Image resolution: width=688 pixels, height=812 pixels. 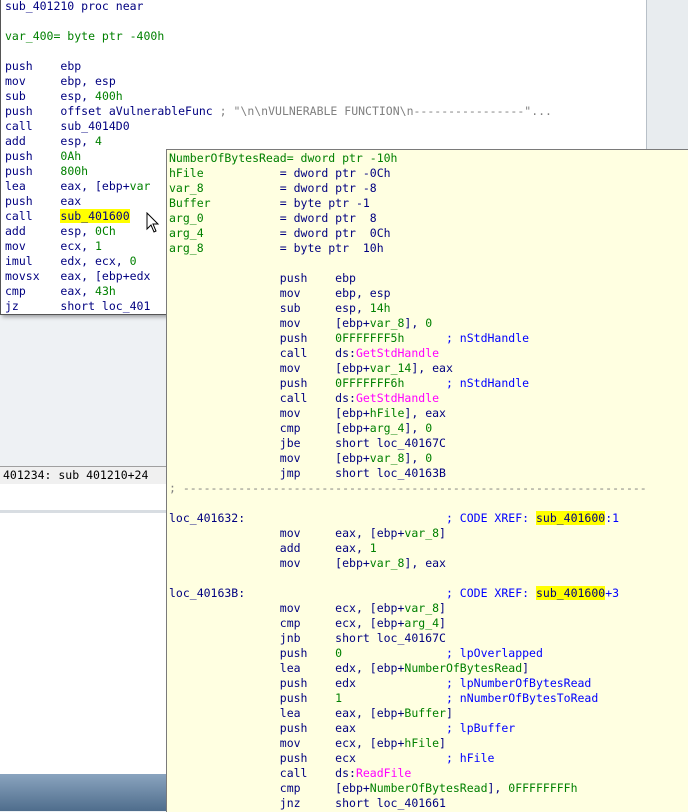 I want to click on code-token: eax,, so click(x=352, y=548).